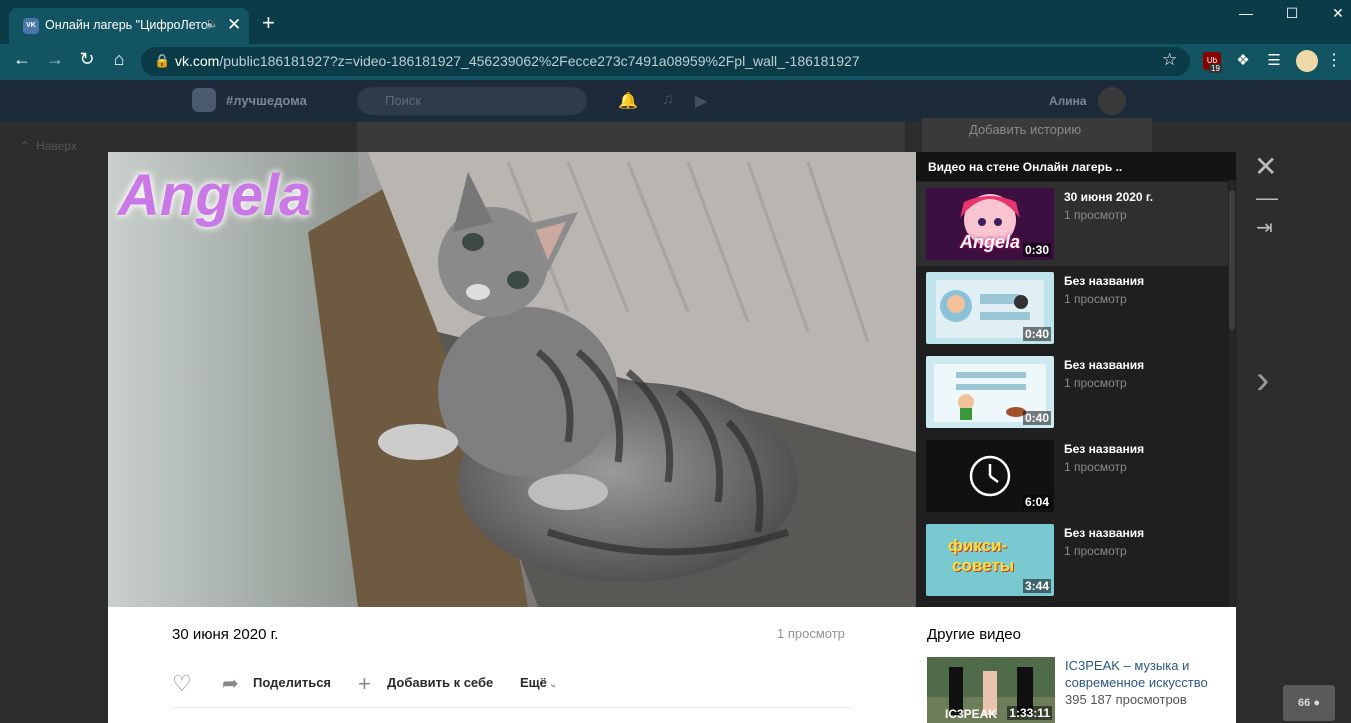  What do you see at coordinates (1334, 60) in the screenshot?
I see `browser-menu-icon: ⋮` at bounding box center [1334, 60].